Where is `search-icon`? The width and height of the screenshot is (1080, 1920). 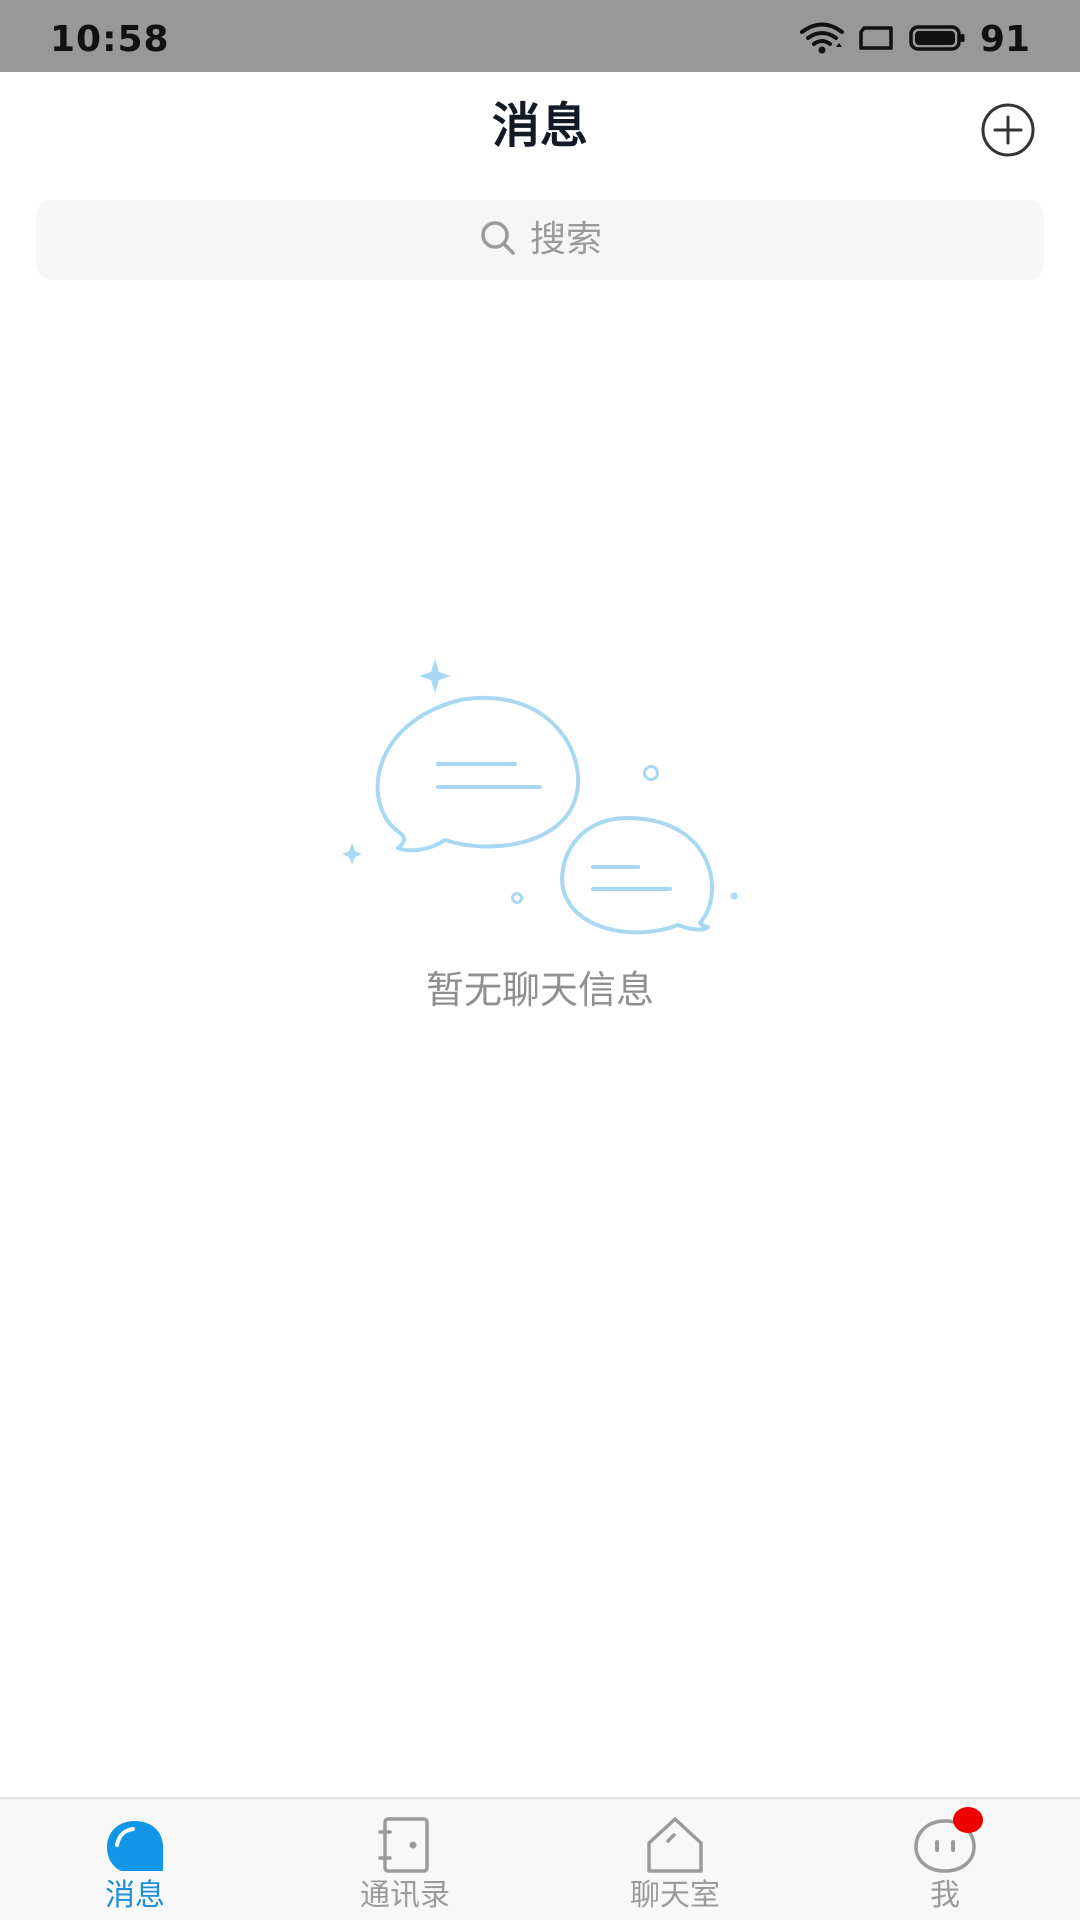 search-icon is located at coordinates (498, 240).